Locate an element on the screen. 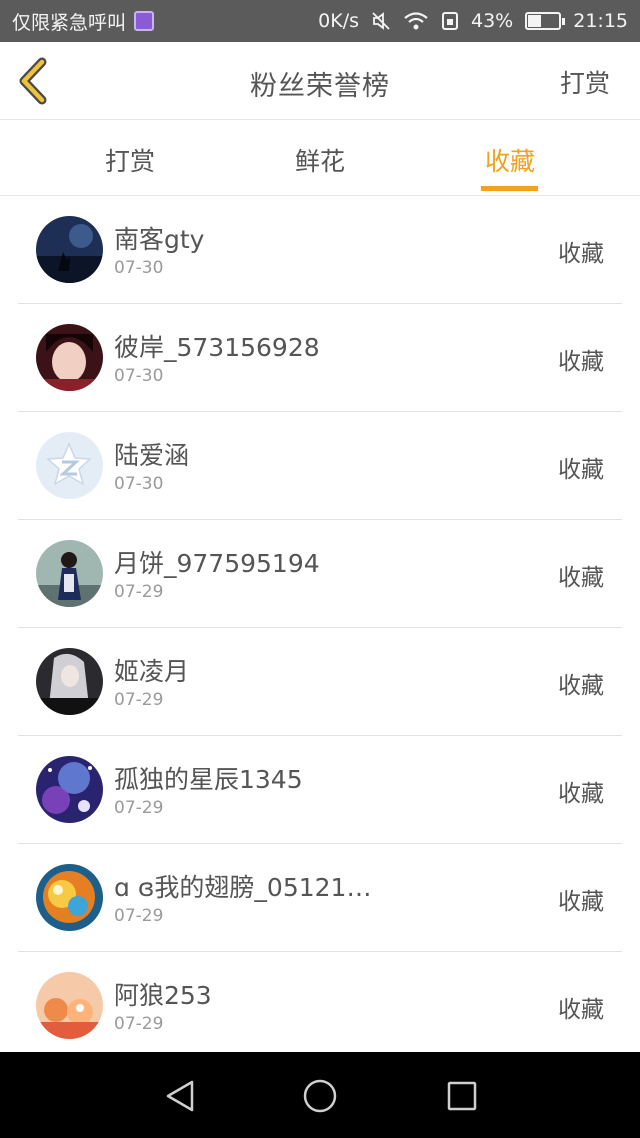  list-item: 彼岸_573156928 07-30 收藏 is located at coordinates (320, 358).